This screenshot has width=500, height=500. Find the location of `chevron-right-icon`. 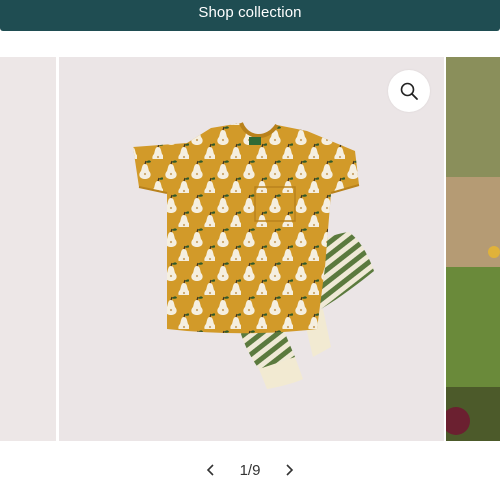

chevron-right-icon is located at coordinates (290, 470).